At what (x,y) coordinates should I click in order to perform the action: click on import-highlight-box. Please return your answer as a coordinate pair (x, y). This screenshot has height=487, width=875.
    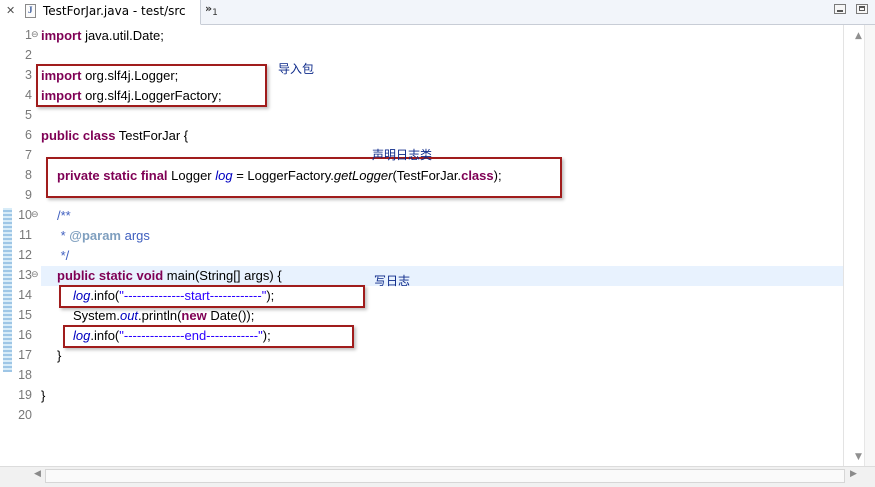
    Looking at the image, I should click on (151, 85).